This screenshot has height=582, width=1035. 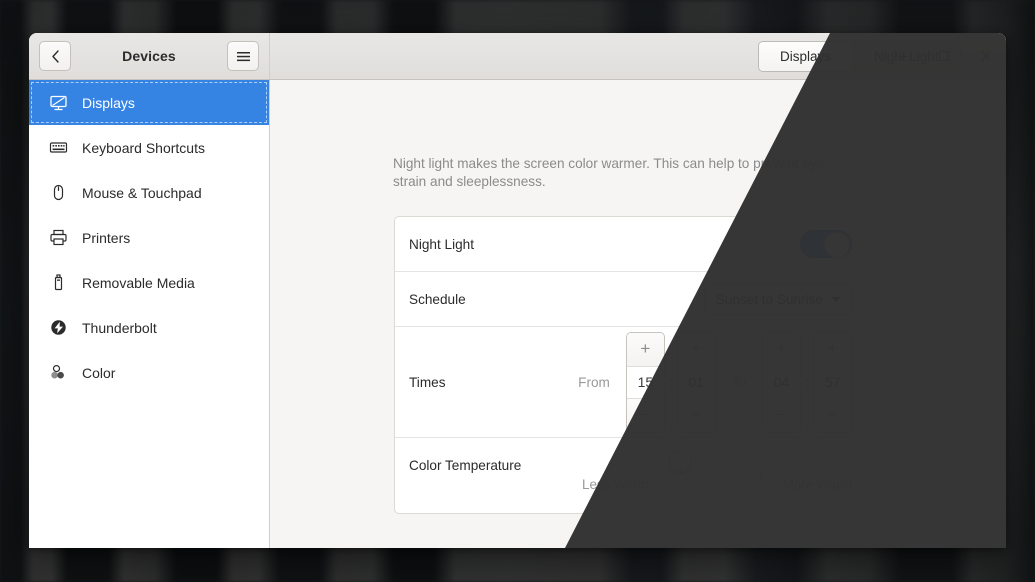 What do you see at coordinates (836, 299) in the screenshot?
I see `chevron-down-icon` at bounding box center [836, 299].